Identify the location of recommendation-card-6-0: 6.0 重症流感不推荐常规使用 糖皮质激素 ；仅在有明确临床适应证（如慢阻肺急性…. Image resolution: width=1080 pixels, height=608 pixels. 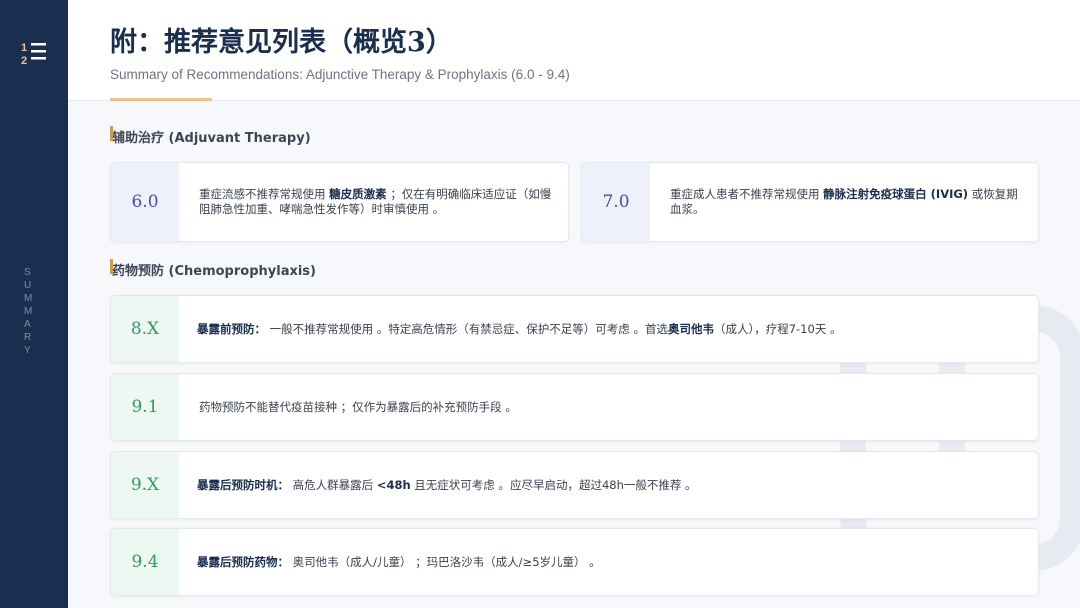
(339, 202).